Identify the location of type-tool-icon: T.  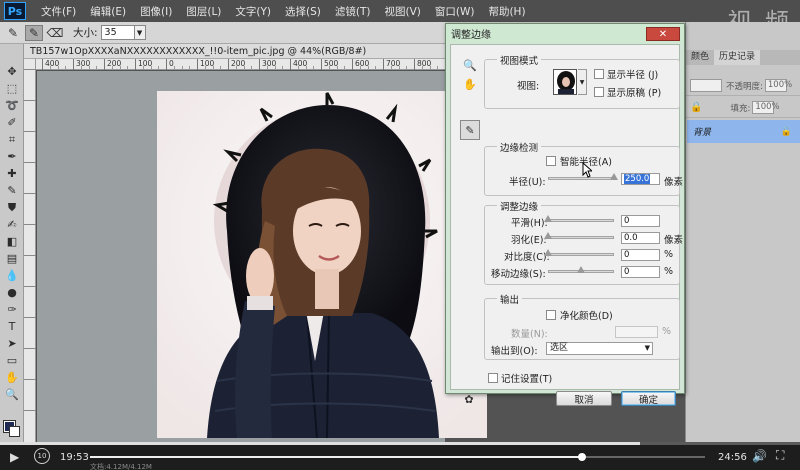
(12, 326).